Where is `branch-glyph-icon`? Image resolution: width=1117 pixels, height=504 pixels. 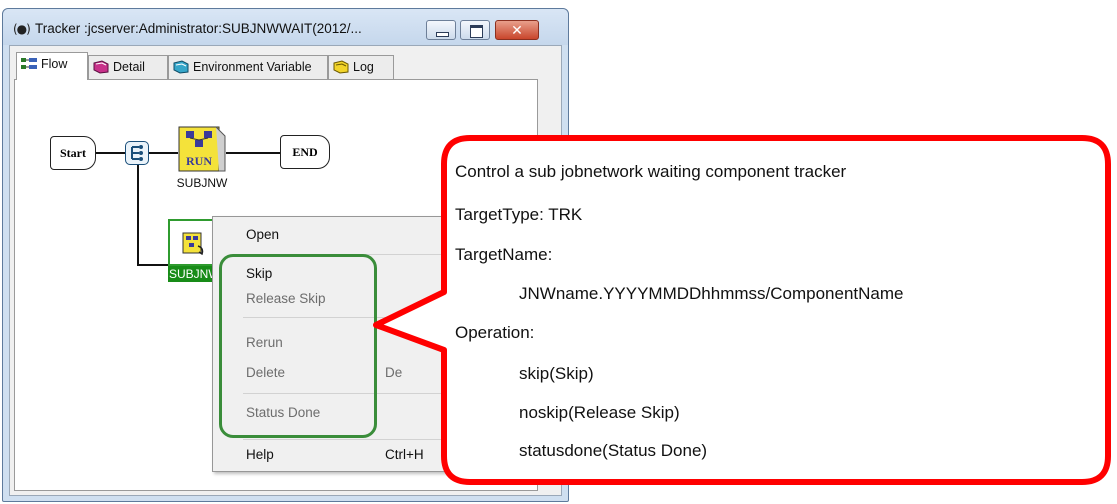 branch-glyph-icon is located at coordinates (137, 153).